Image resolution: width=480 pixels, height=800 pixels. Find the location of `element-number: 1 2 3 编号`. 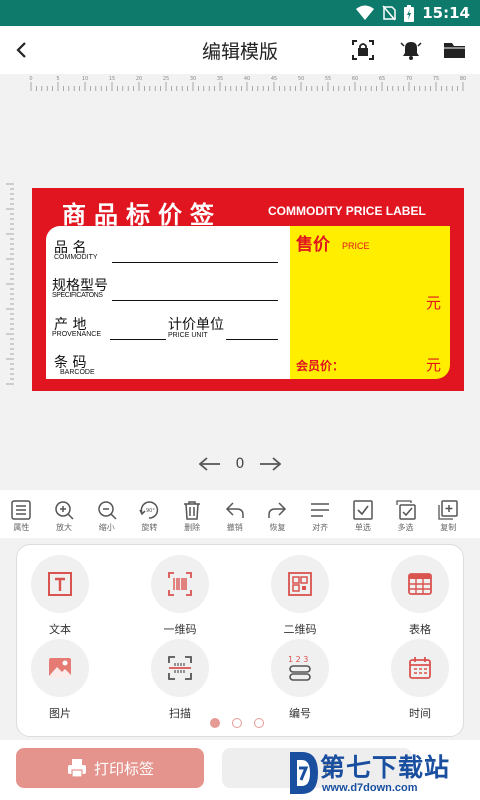

element-number: 1 2 3 编号 is located at coordinates (300, 680).